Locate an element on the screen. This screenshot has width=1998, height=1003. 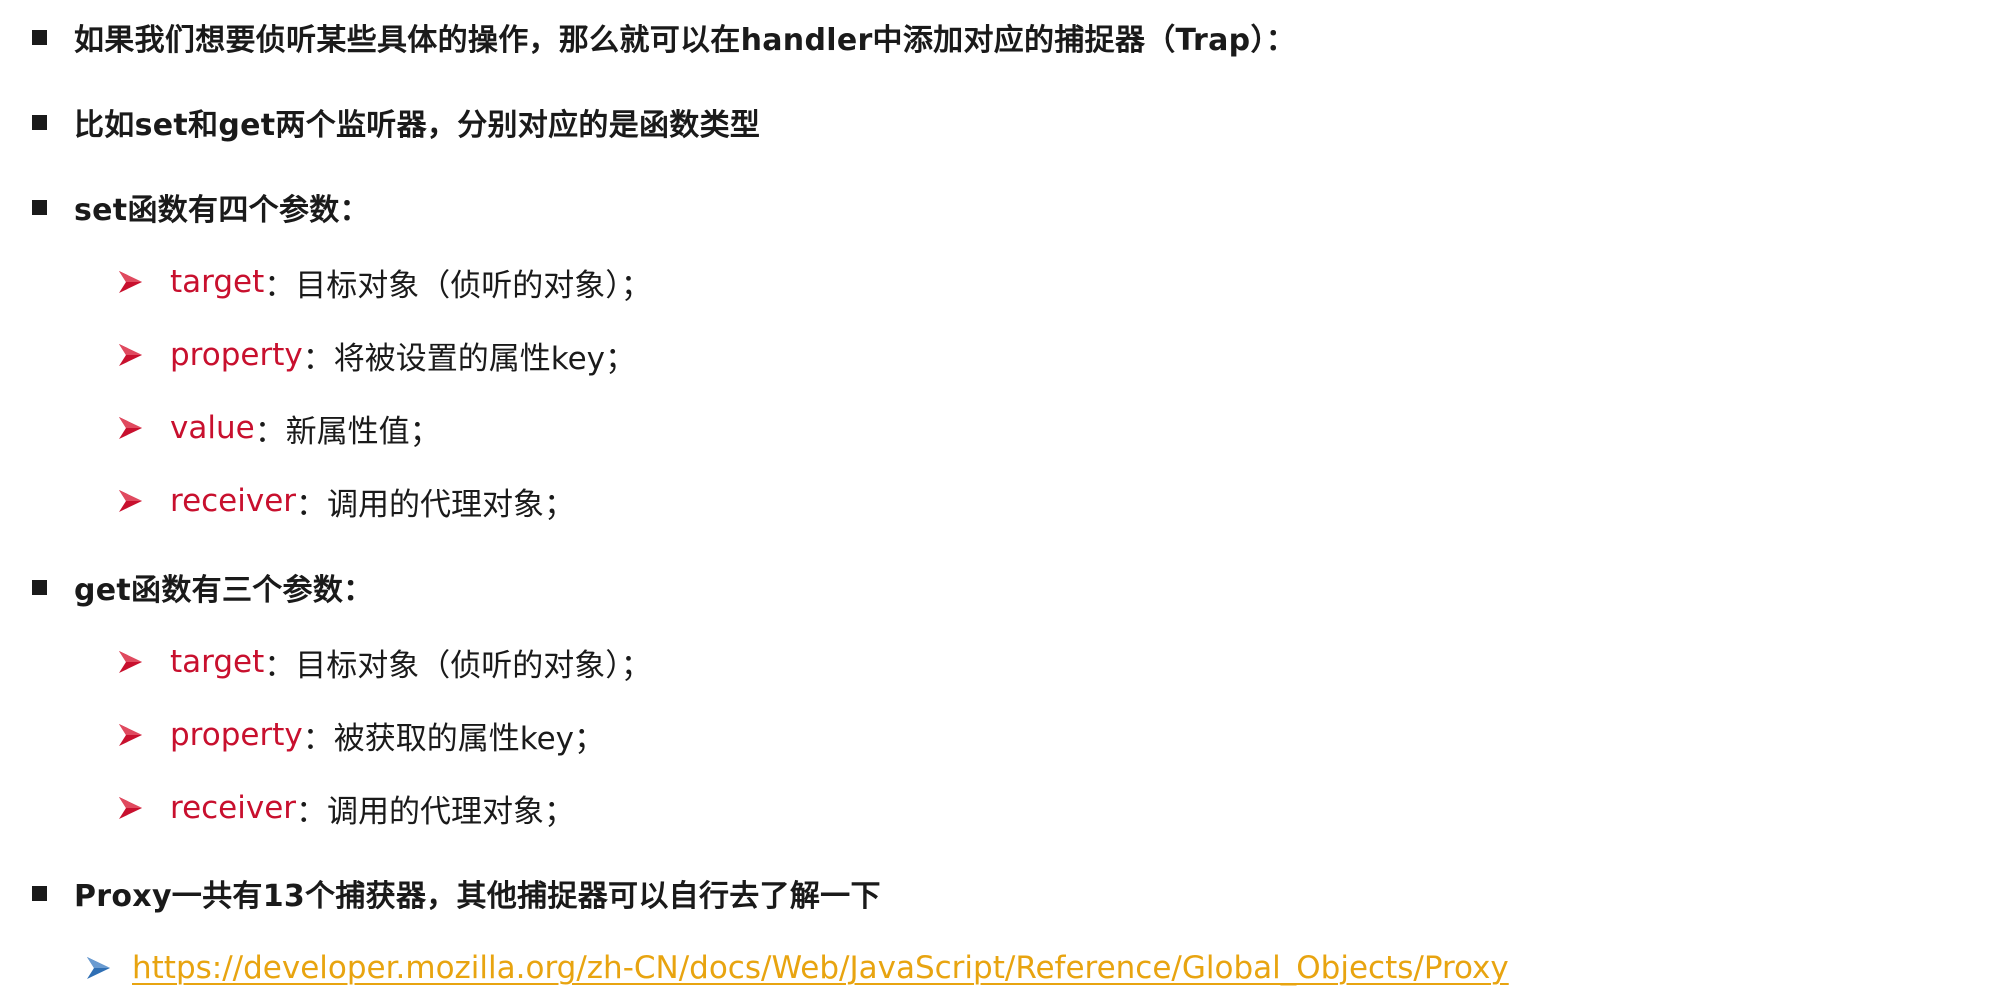
param-name: value is located at coordinates (212, 428).